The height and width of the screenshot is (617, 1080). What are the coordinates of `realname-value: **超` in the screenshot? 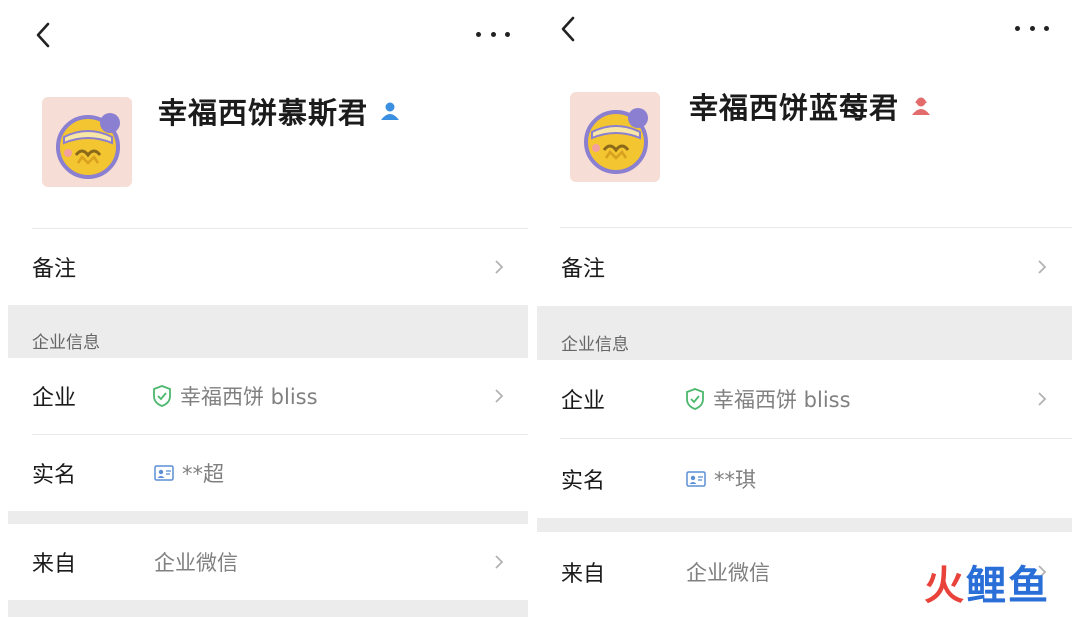 It's located at (203, 474).